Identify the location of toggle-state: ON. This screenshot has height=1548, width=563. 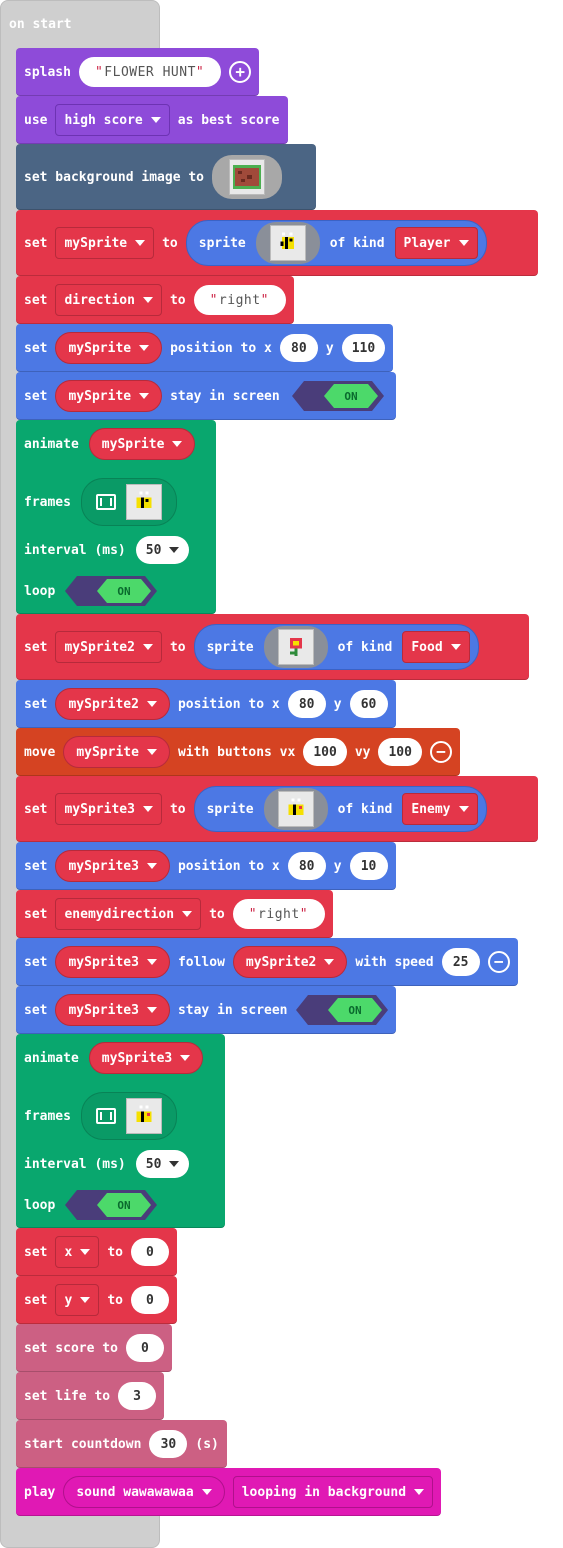
(124, 591).